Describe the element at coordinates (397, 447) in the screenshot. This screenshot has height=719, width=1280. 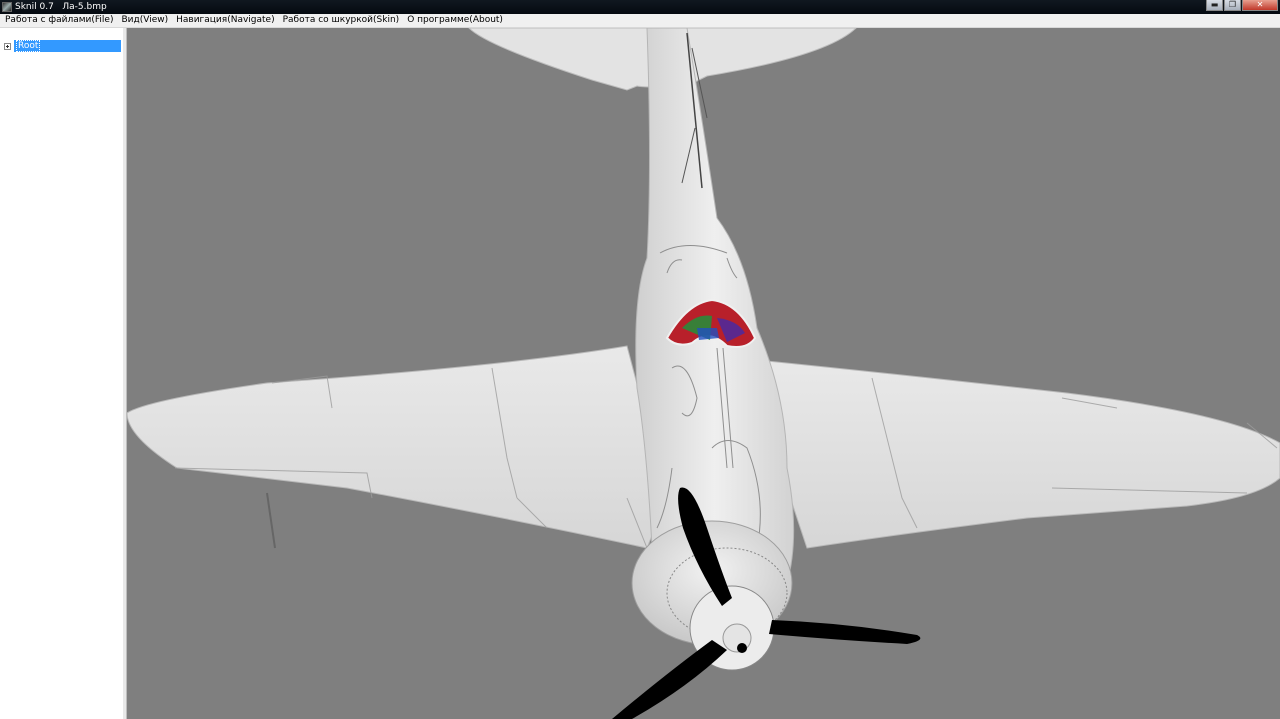
I see `left-wing` at that location.